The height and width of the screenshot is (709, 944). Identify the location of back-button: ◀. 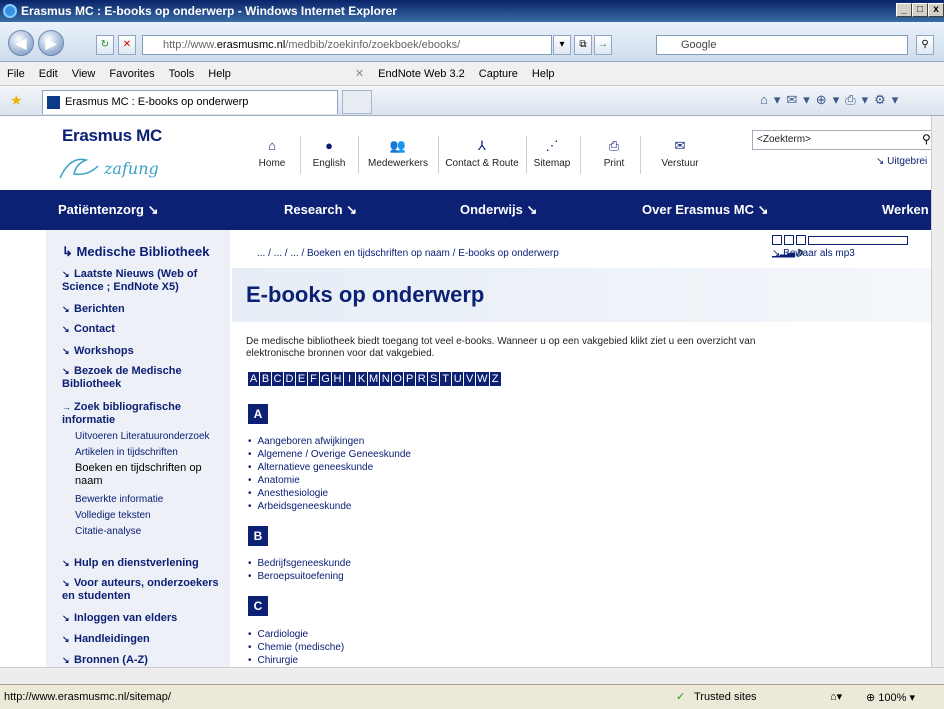
(21, 43).